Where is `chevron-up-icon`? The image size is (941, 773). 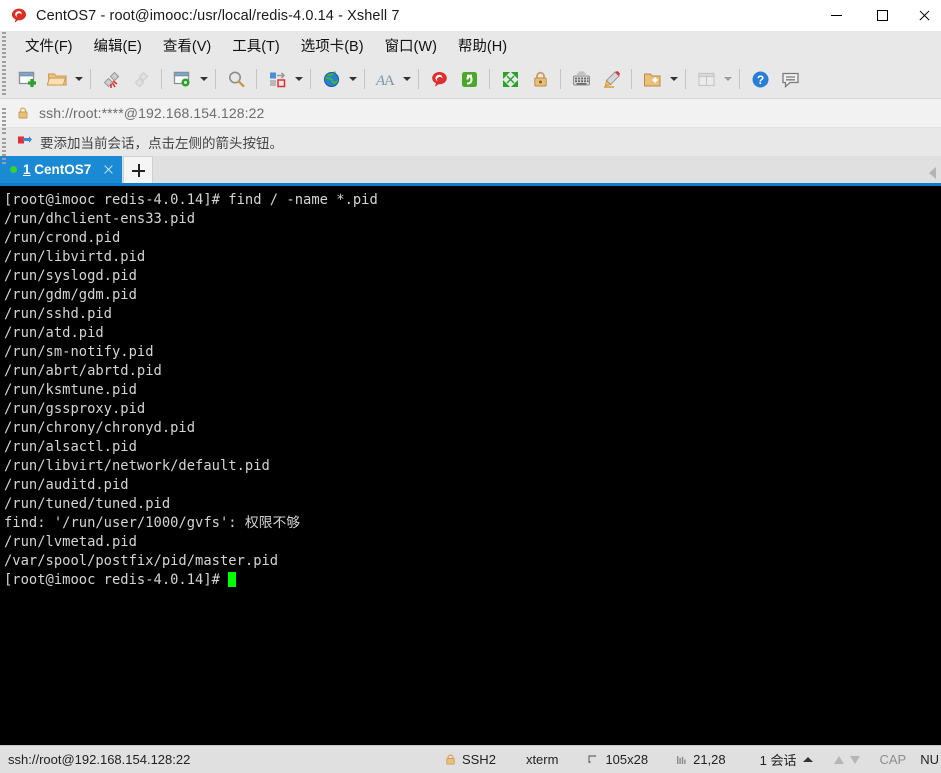 chevron-up-icon is located at coordinates (808, 759).